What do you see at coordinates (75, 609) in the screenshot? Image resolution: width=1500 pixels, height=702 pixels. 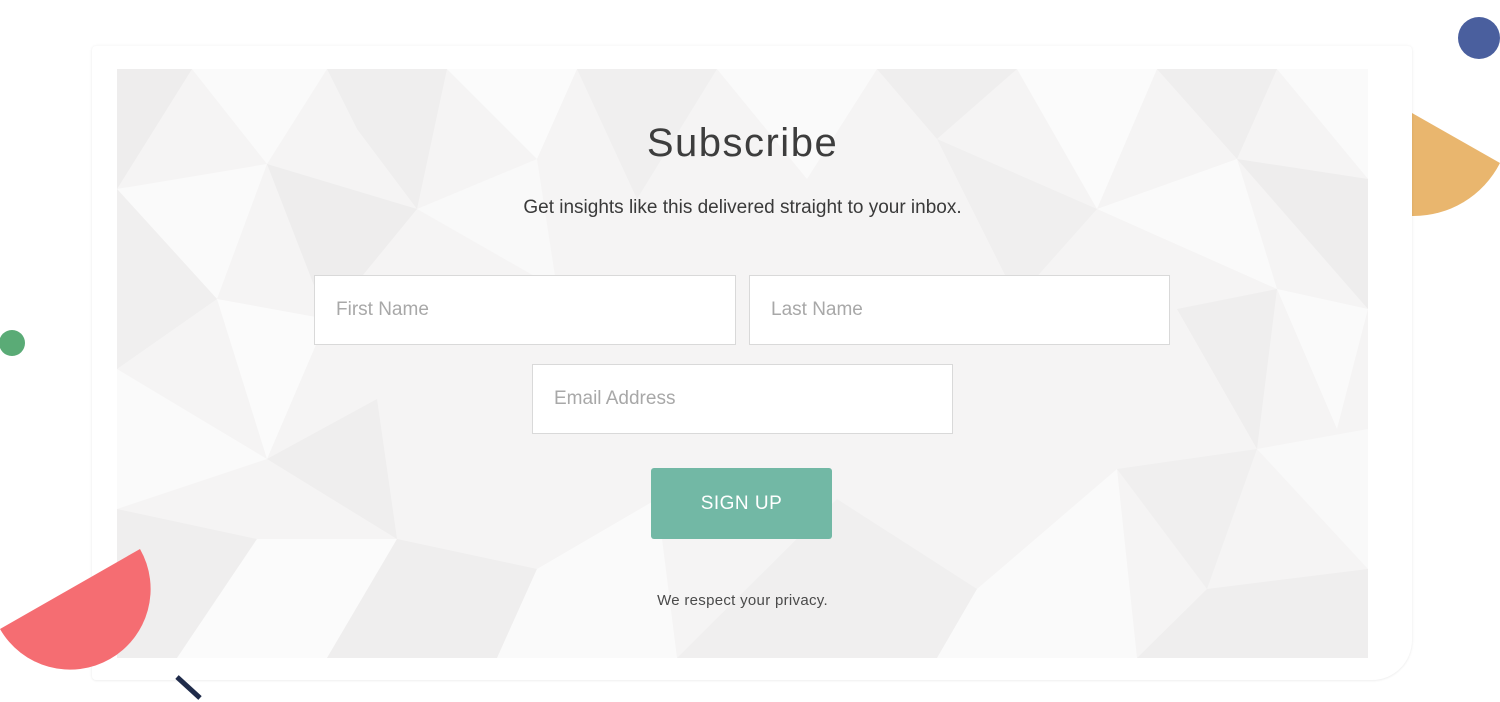 I see `red-half-circle-decoration` at bounding box center [75, 609].